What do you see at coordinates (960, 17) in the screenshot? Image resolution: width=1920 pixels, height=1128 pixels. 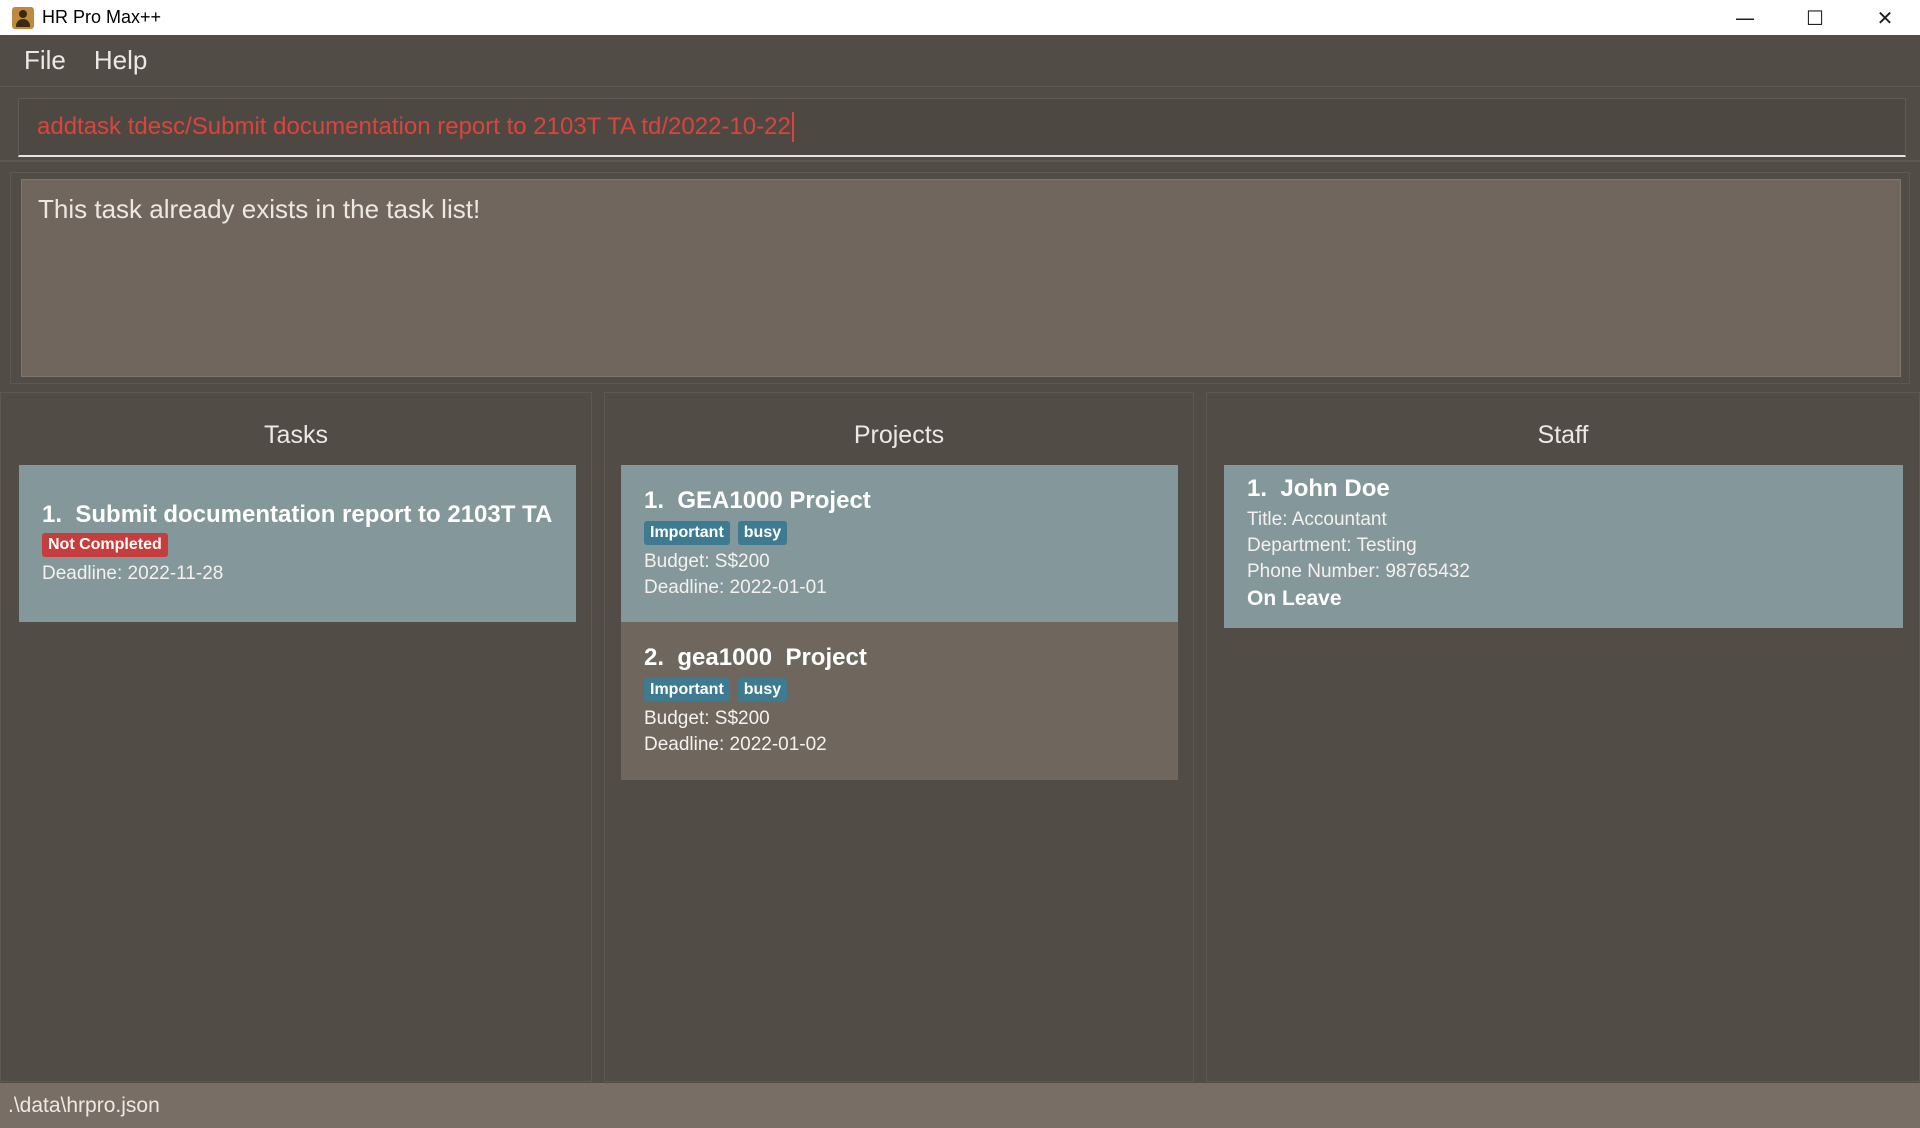 I see `title-bar: HR Pro Max++ — ☐ ✕` at bounding box center [960, 17].